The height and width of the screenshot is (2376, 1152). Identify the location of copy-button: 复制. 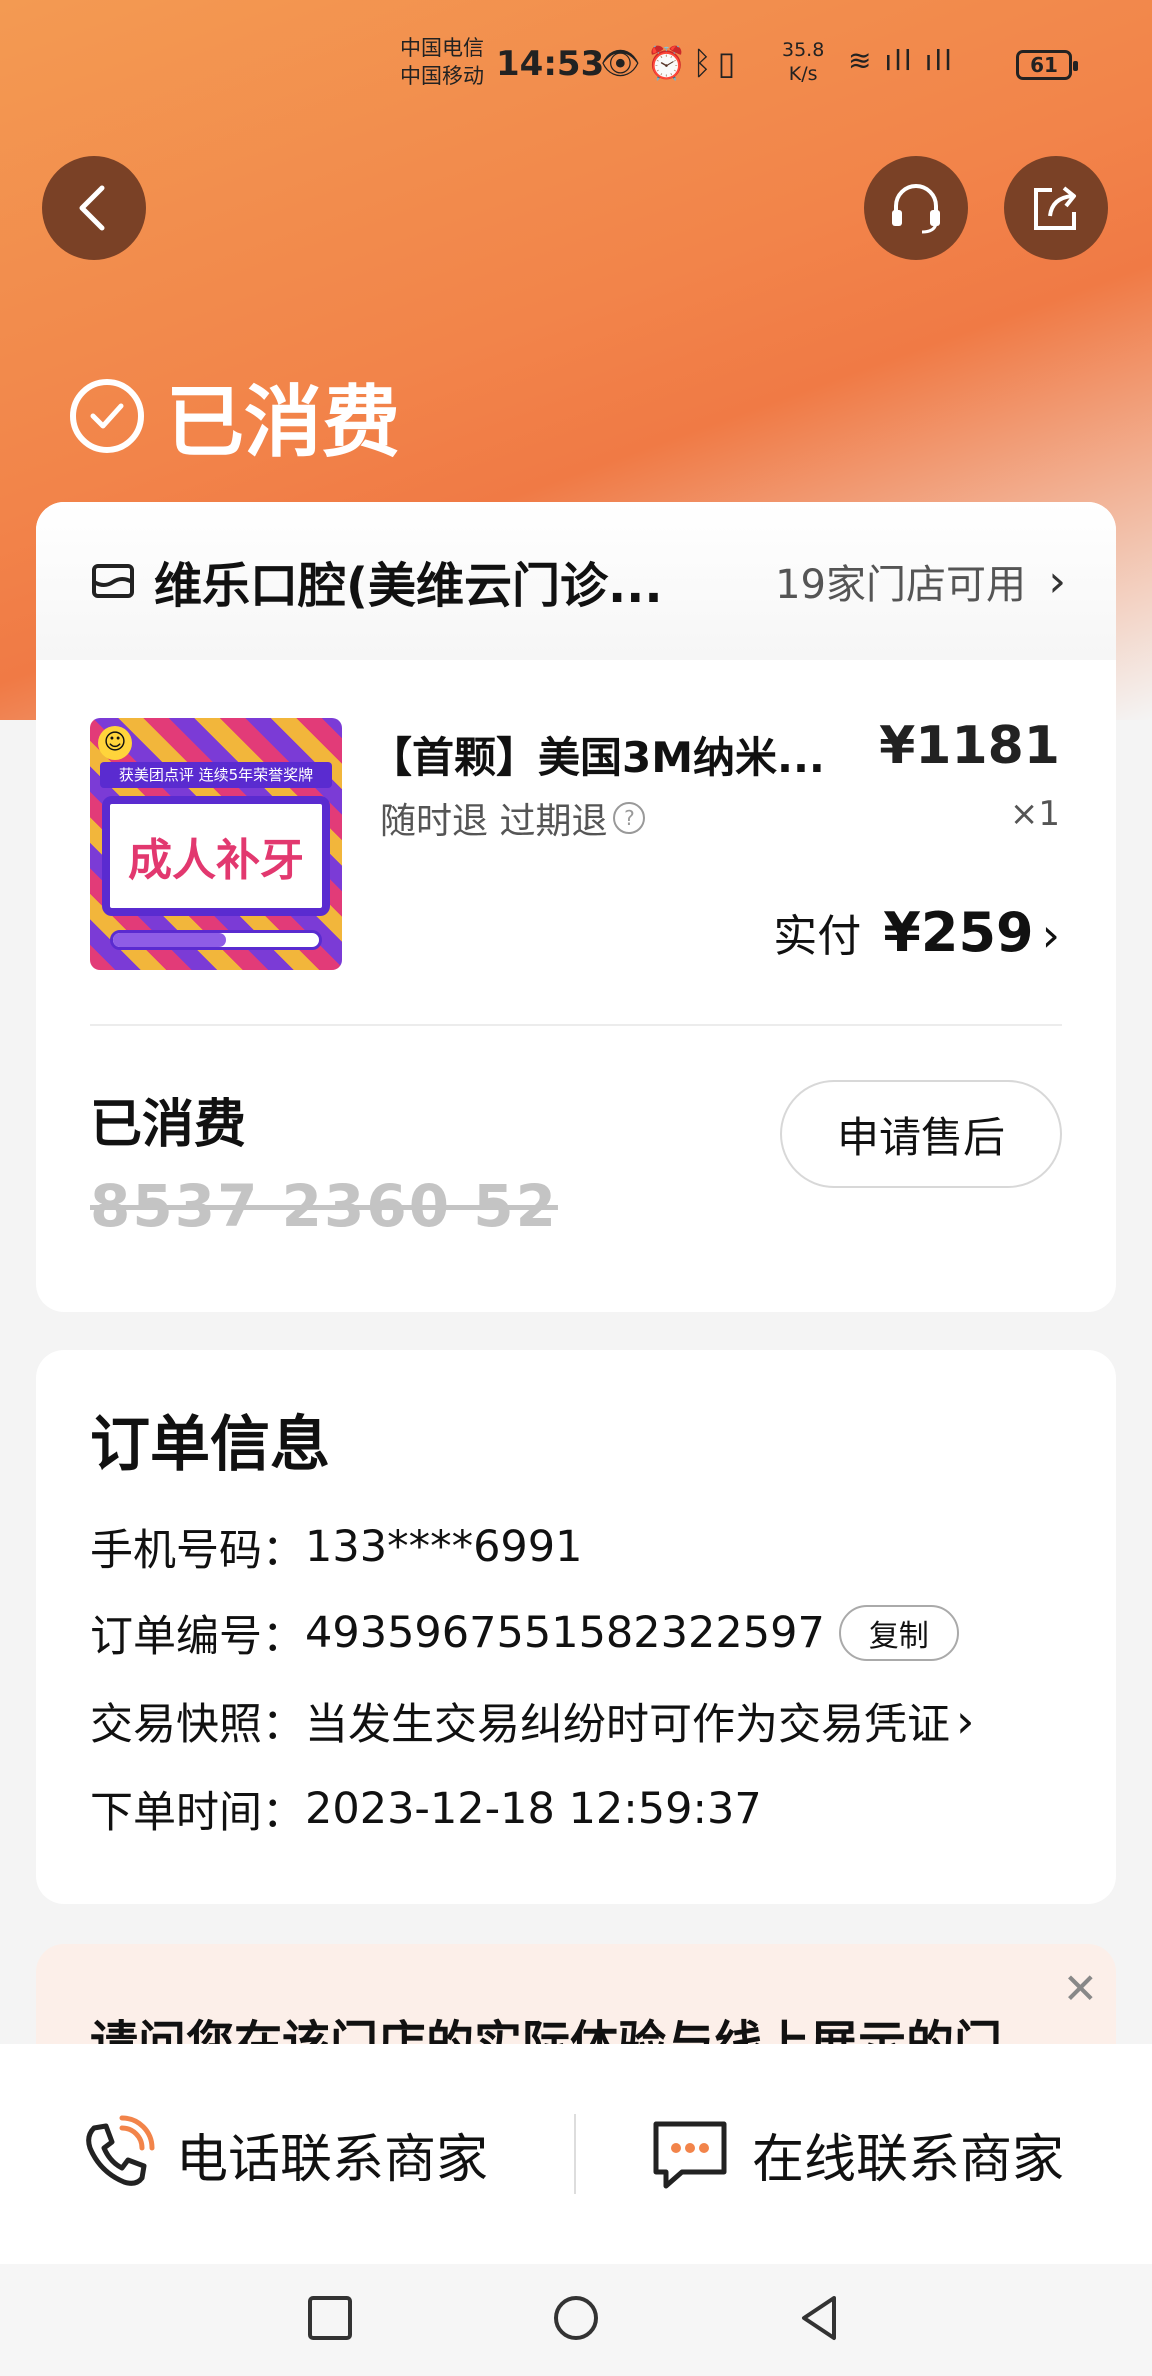
(898, 1633).